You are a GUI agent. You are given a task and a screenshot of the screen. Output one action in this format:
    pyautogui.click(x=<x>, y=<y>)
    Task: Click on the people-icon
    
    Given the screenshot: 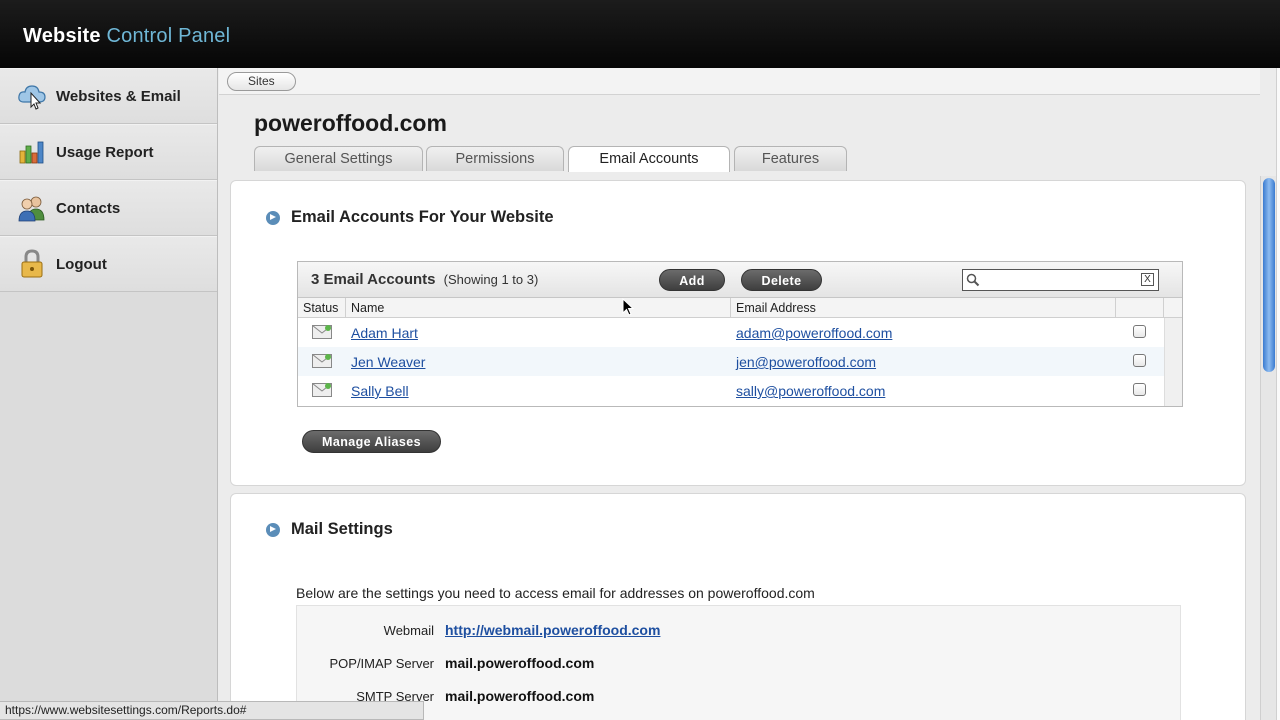 What is the action you would take?
    pyautogui.click(x=32, y=208)
    